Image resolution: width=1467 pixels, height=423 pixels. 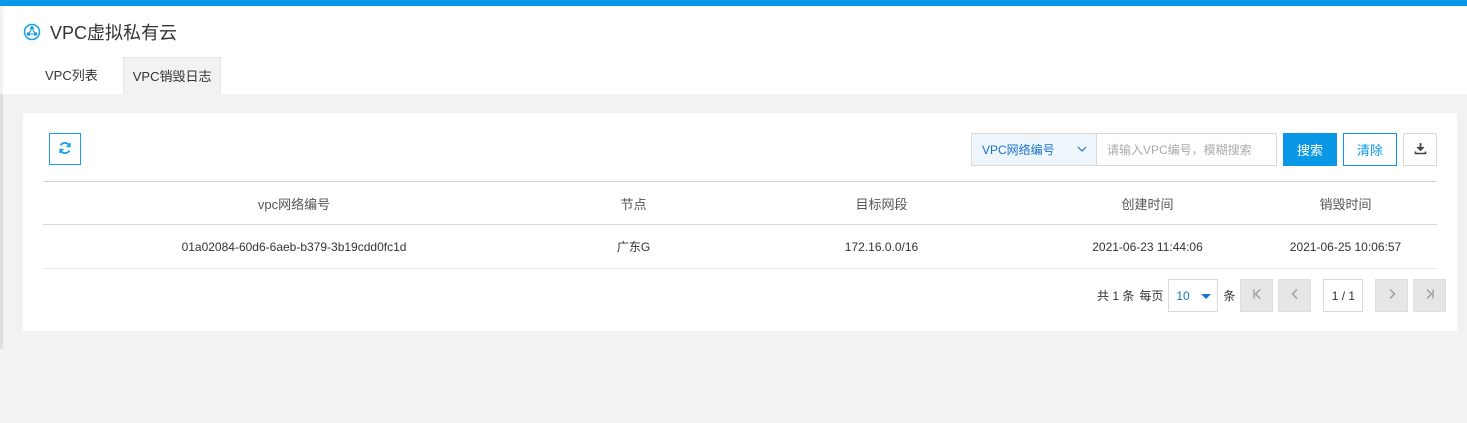 What do you see at coordinates (881, 203) in the screenshot?
I see `column-header-target-cidr: 目标网段` at bounding box center [881, 203].